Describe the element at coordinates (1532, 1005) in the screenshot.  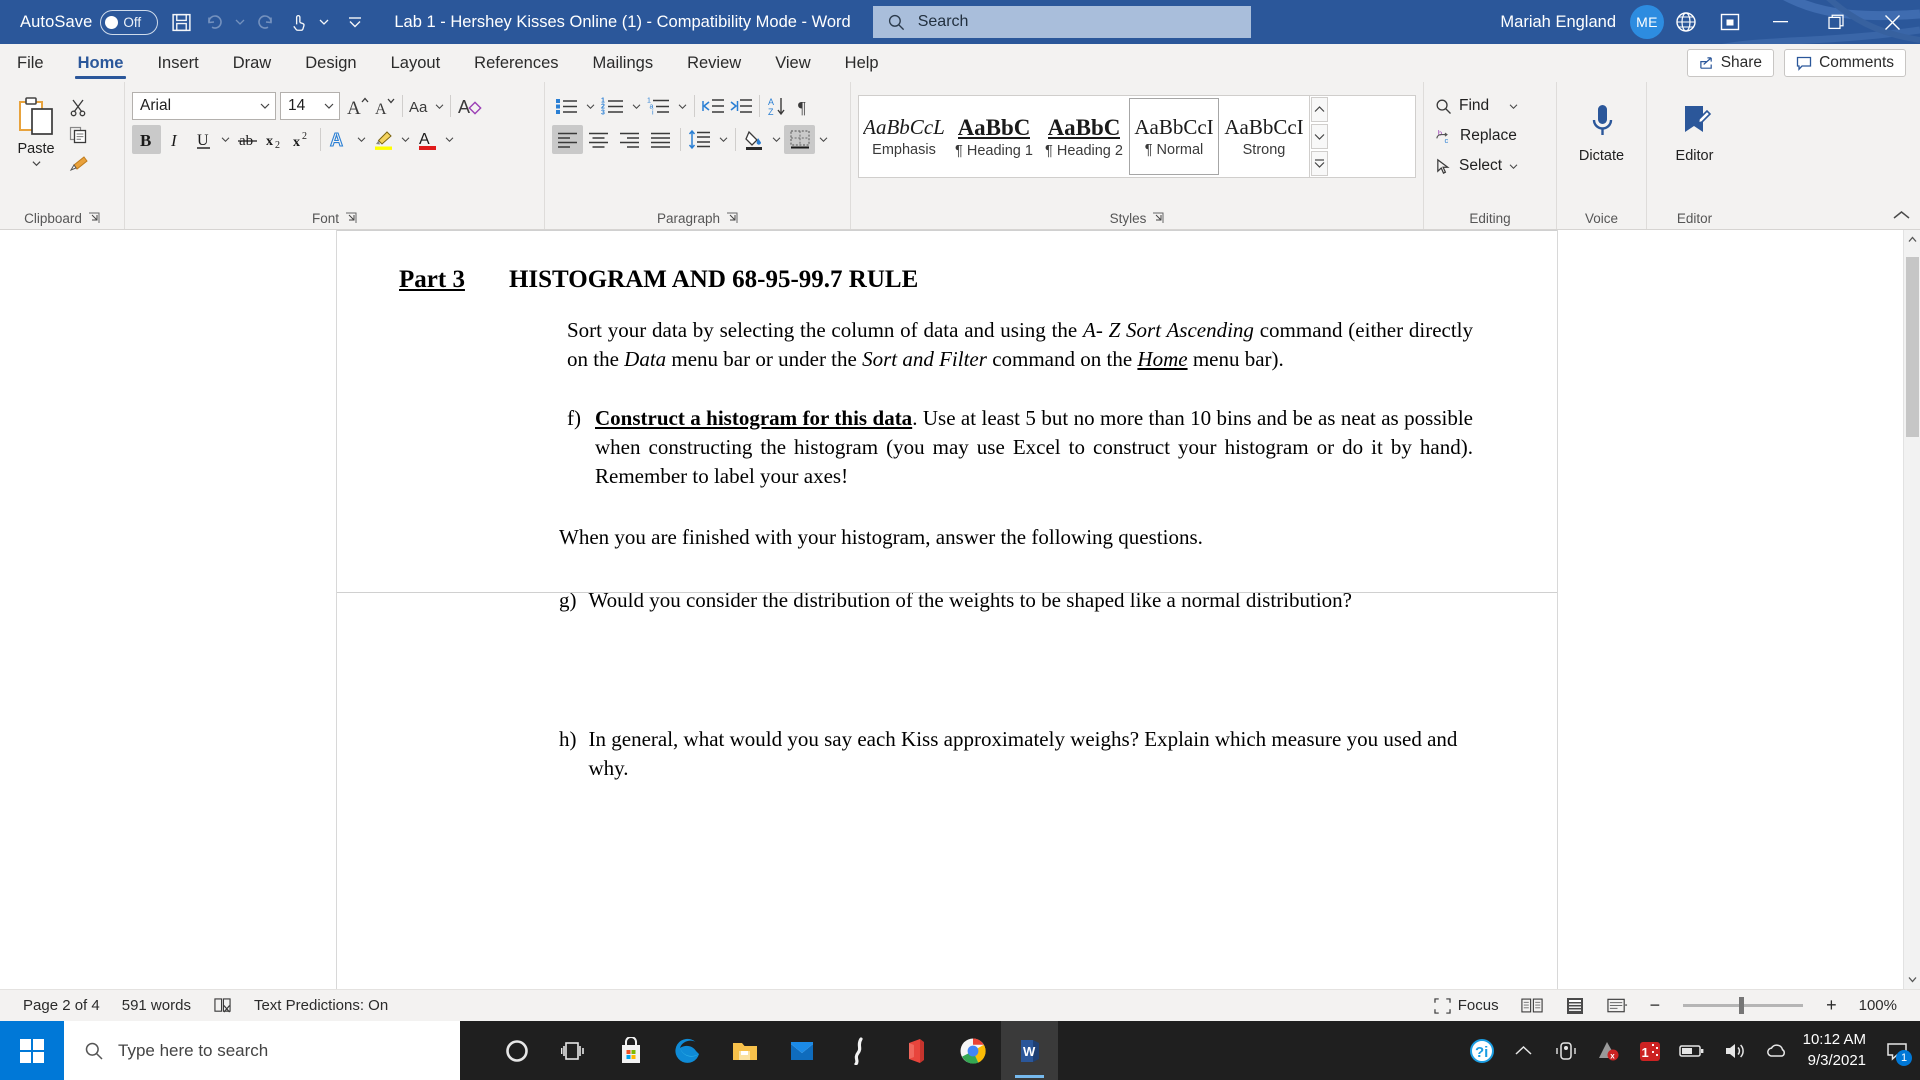
I see `read-mode-button` at that location.